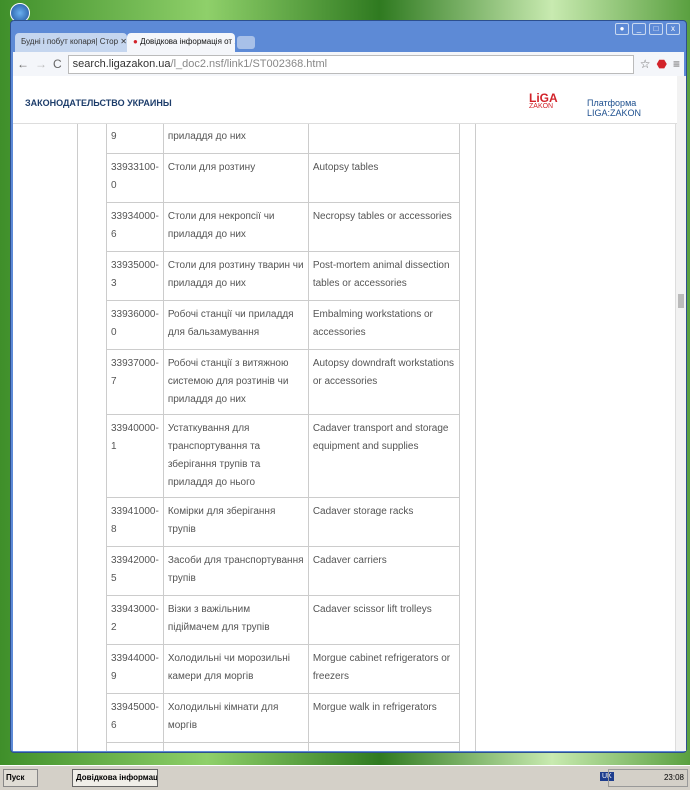 The height and width of the screenshot is (790, 690). I want to click on cell-uk: Холодильні кімнати для моргів, so click(235, 718).